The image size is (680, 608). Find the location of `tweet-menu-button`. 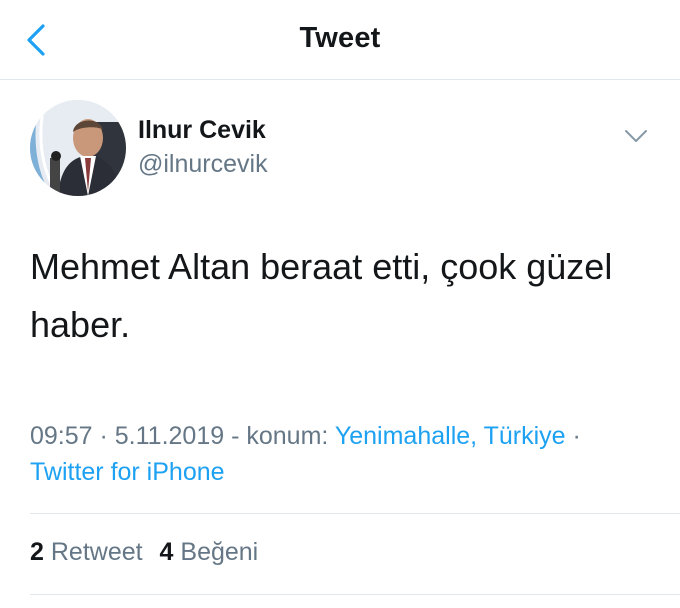

tweet-menu-button is located at coordinates (636, 136).